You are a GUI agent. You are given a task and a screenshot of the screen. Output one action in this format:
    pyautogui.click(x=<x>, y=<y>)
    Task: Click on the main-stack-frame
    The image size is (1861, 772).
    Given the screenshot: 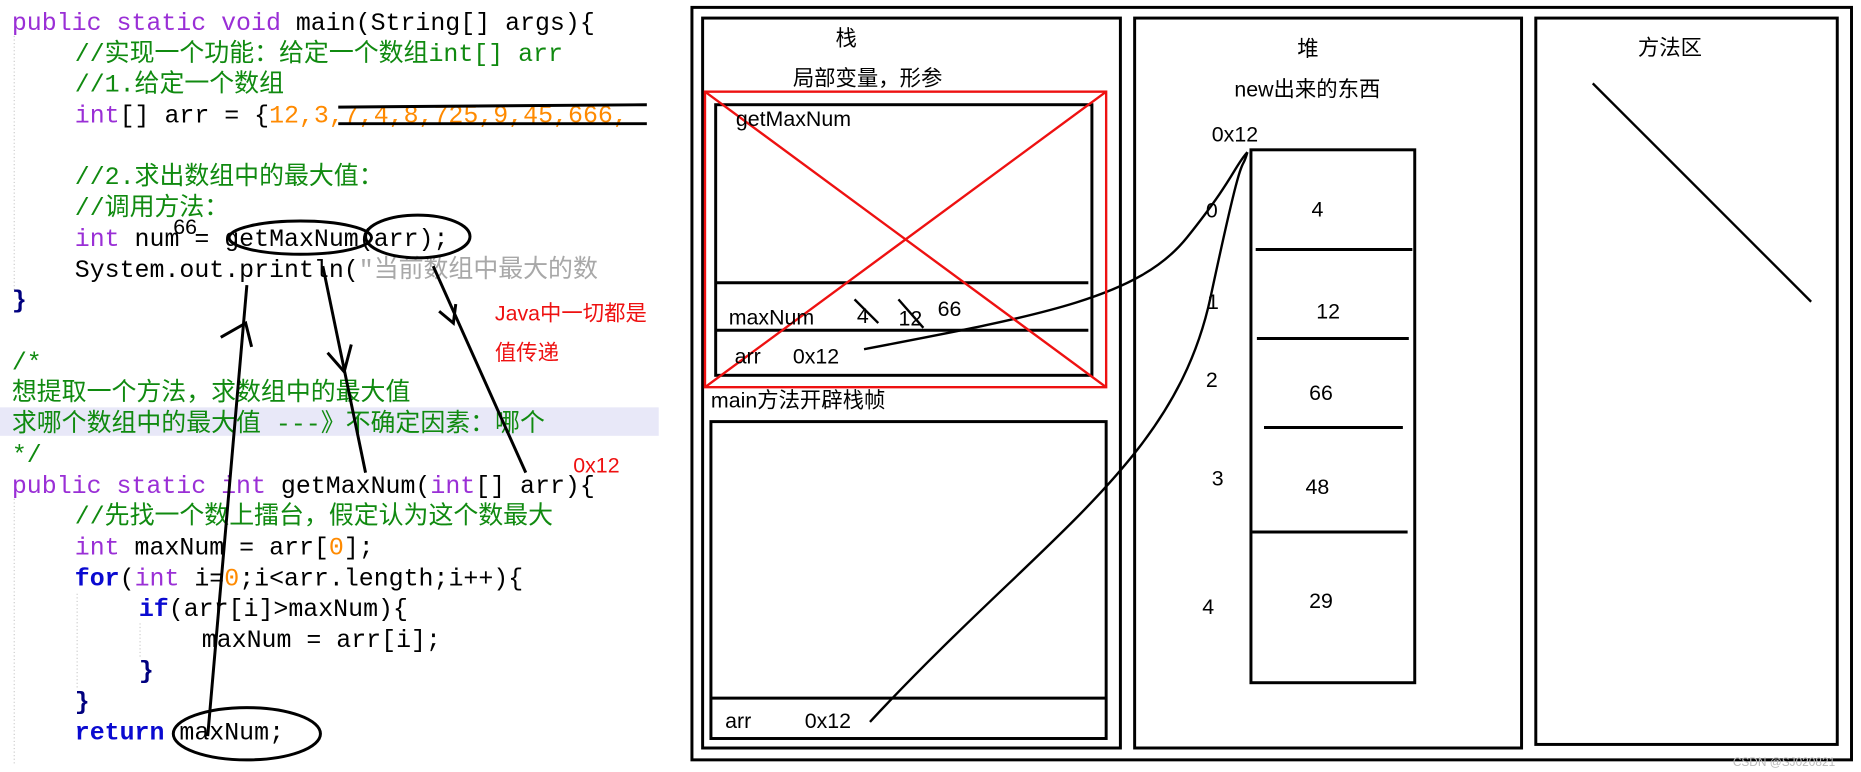 What is the action you would take?
    pyautogui.click(x=908, y=580)
    